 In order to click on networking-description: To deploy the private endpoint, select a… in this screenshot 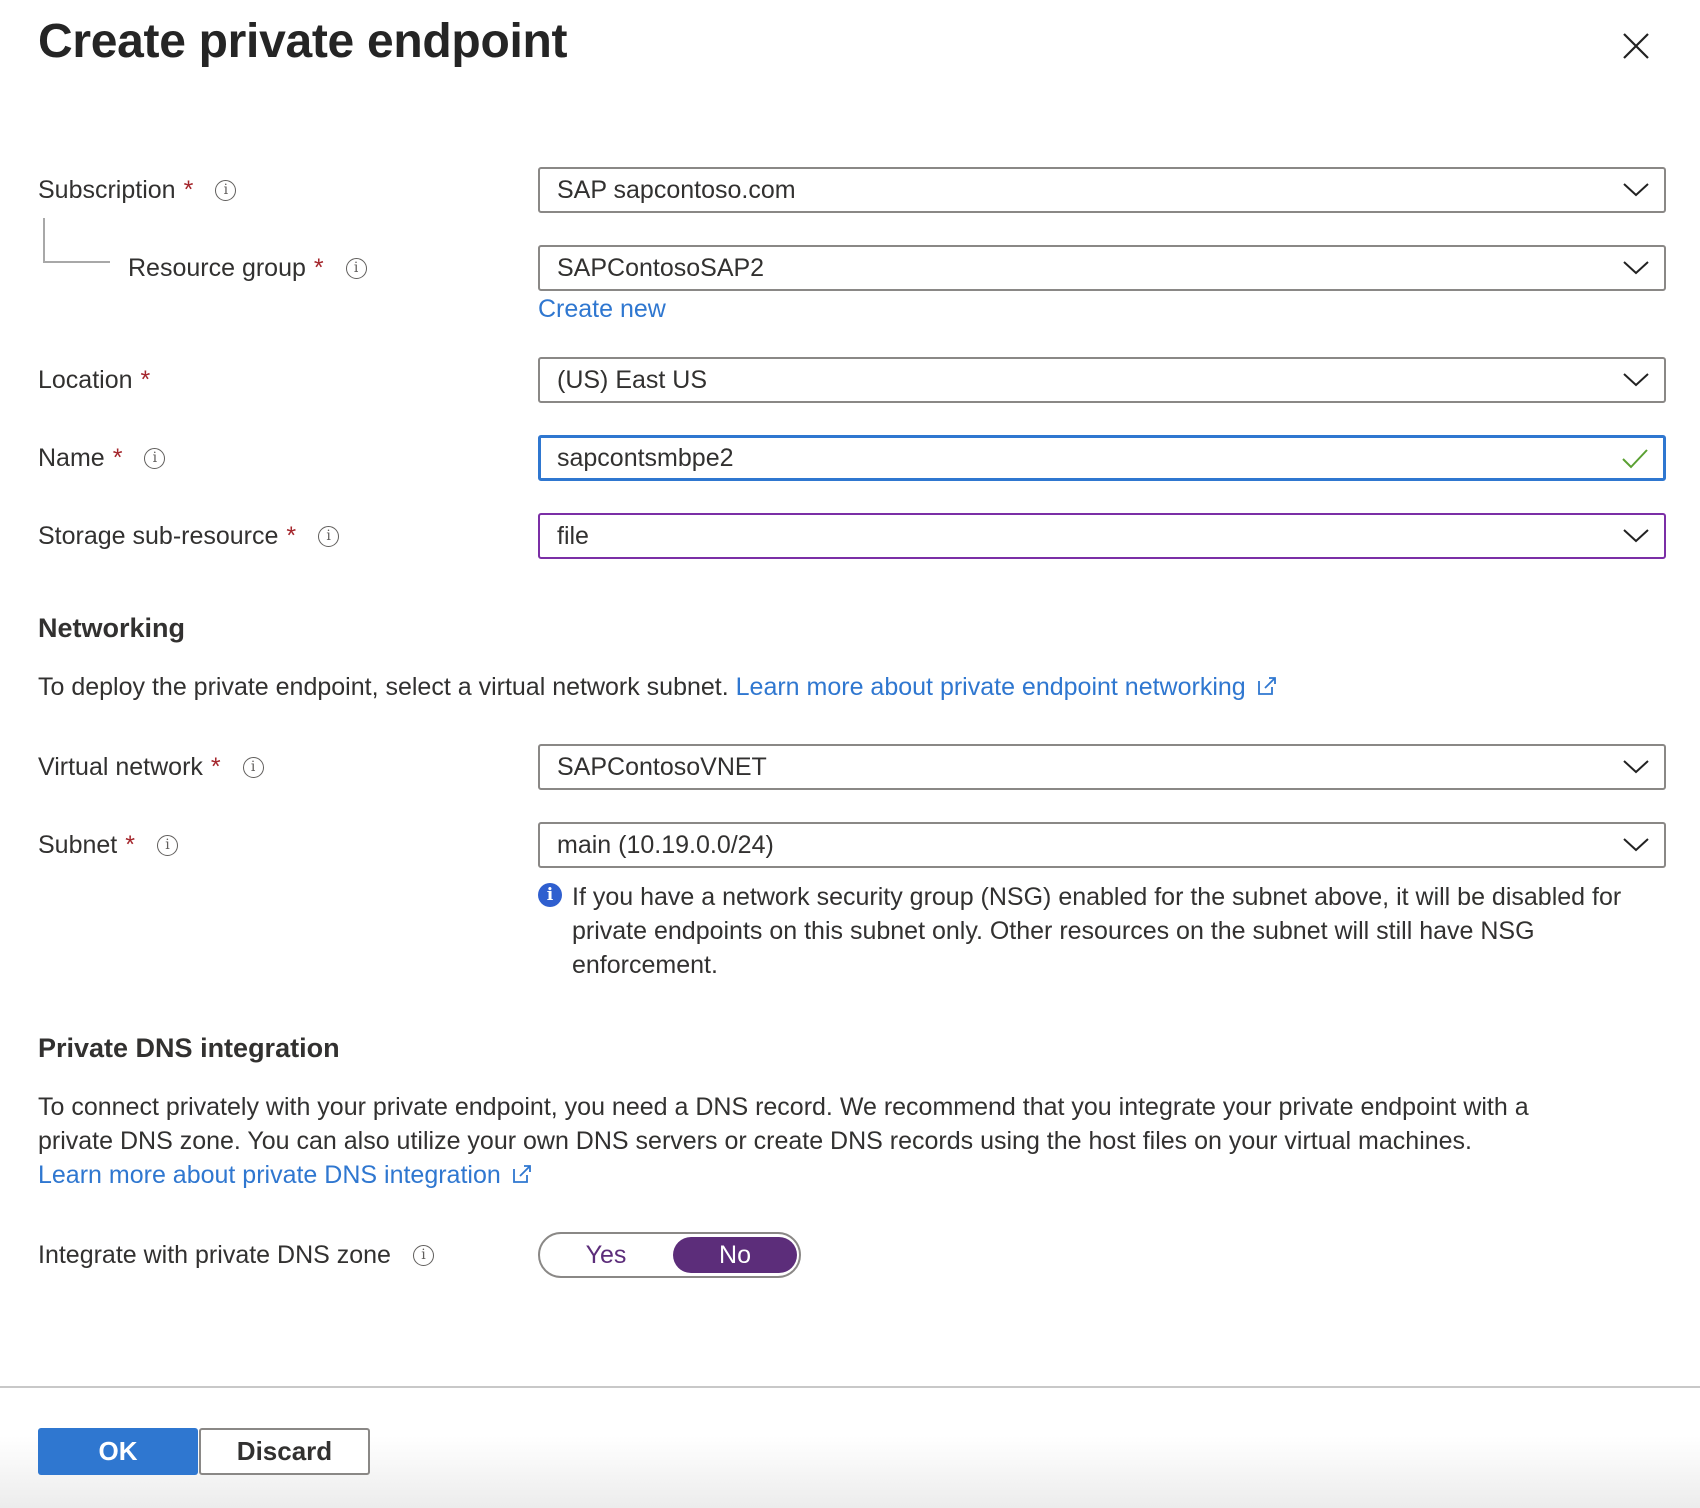, I will do `click(658, 687)`.